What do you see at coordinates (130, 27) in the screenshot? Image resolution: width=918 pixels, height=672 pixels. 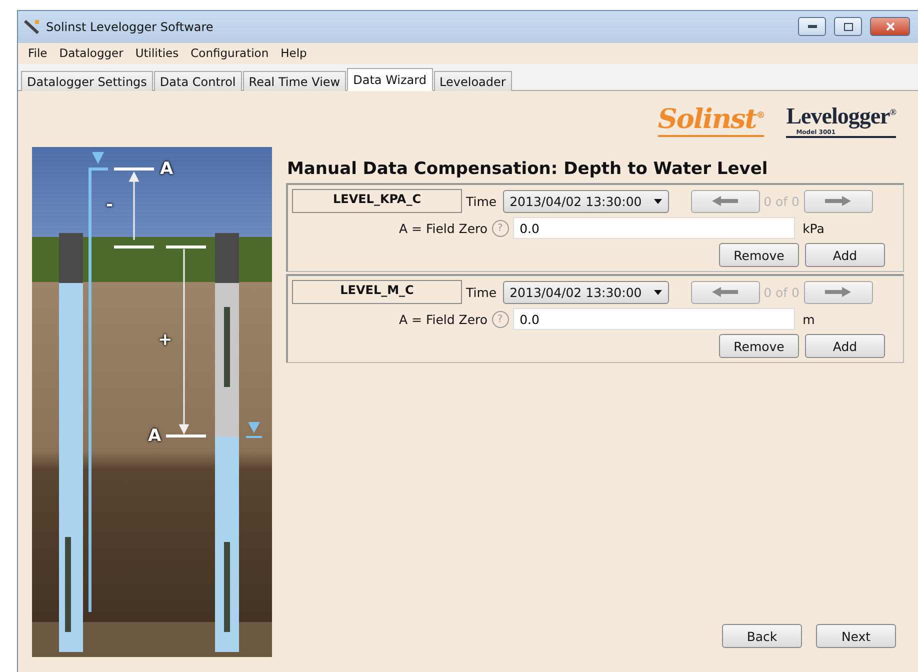 I see `window-title: Solinst Levelogger Software` at bounding box center [130, 27].